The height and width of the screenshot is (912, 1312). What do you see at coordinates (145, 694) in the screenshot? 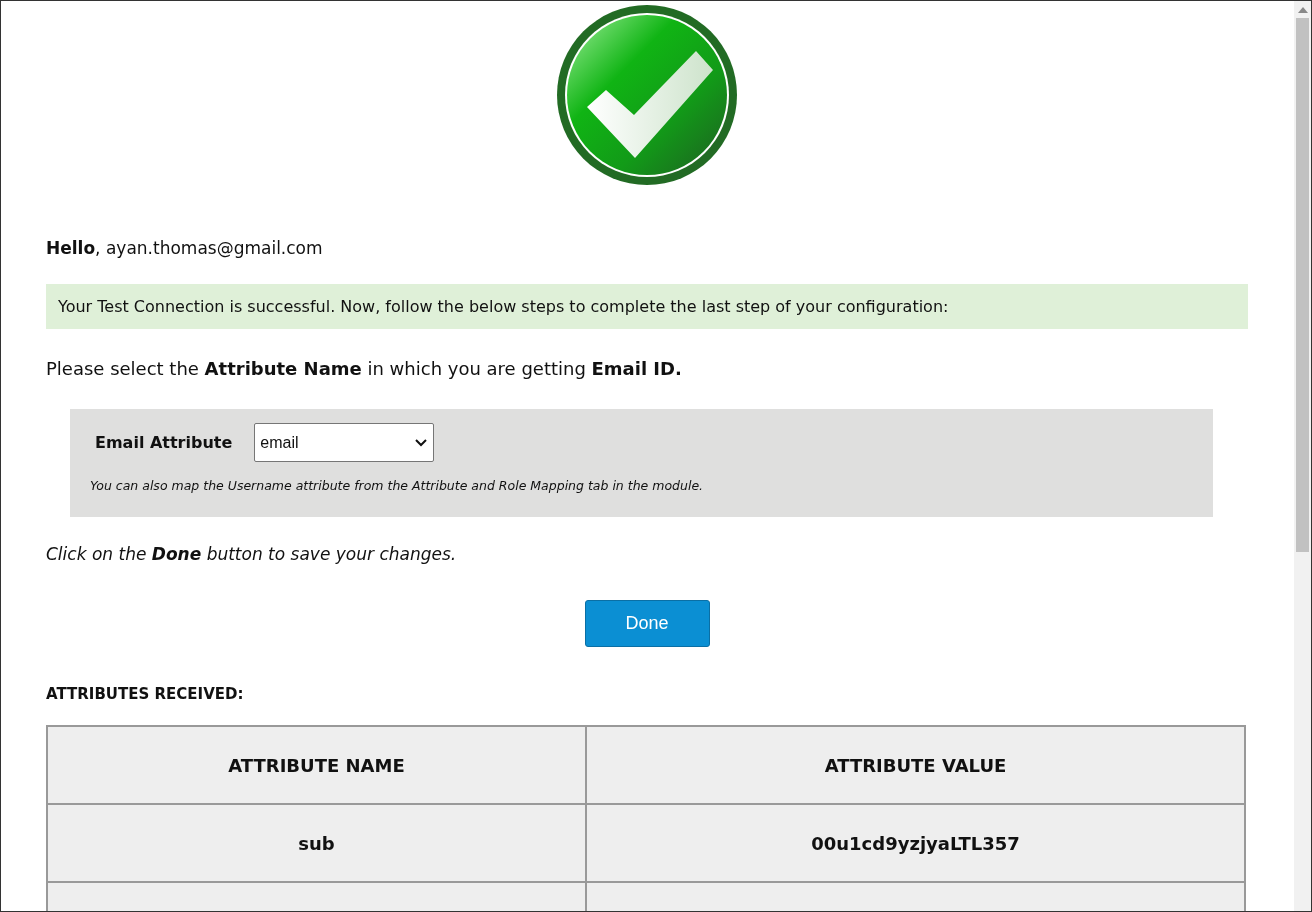
I see `attributes-heading: ATTRIBUTES RECEIVED:` at bounding box center [145, 694].